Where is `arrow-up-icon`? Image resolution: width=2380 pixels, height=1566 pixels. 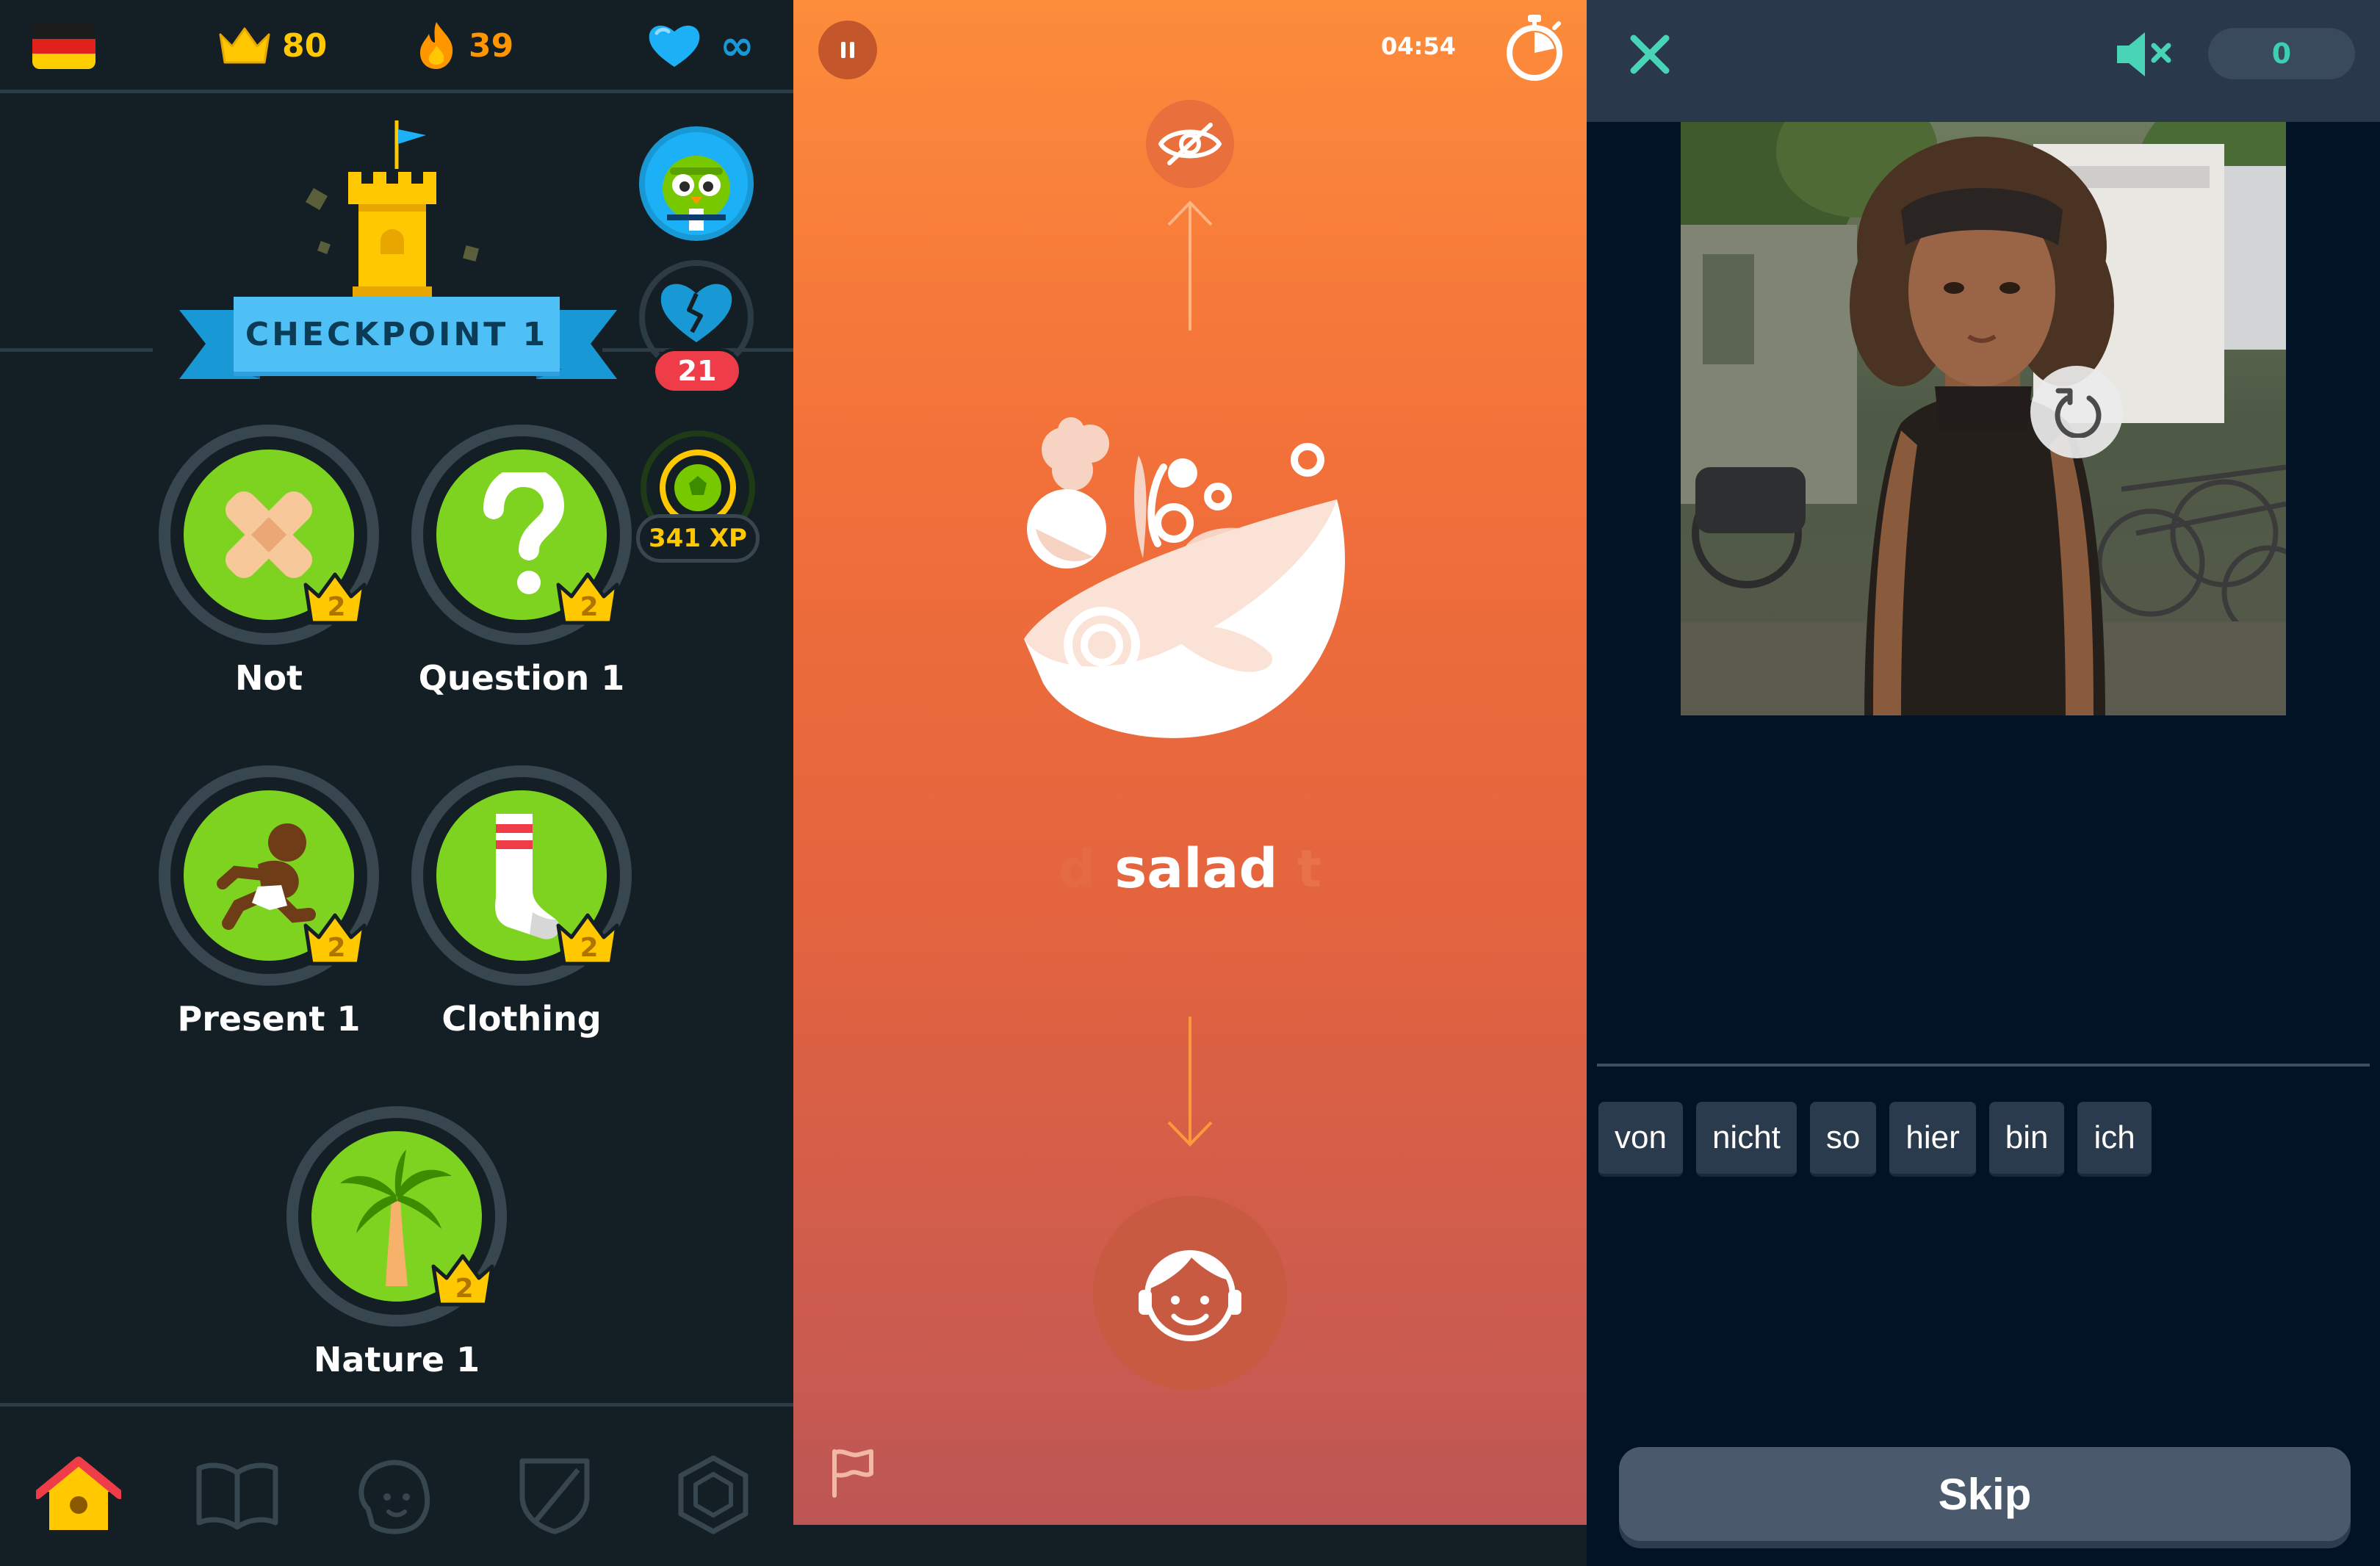
arrow-up-icon is located at coordinates (1190, 266).